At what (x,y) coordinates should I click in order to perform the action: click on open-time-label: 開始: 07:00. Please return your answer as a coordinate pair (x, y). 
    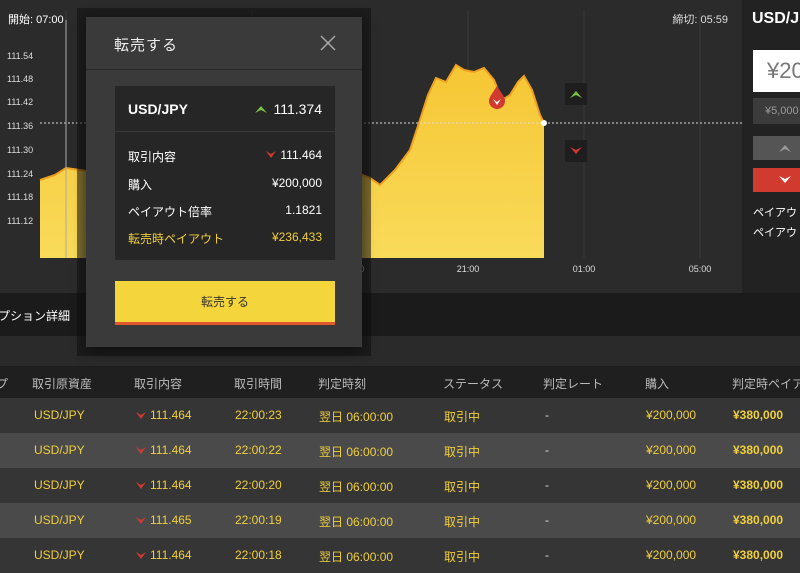
    Looking at the image, I should click on (36, 20).